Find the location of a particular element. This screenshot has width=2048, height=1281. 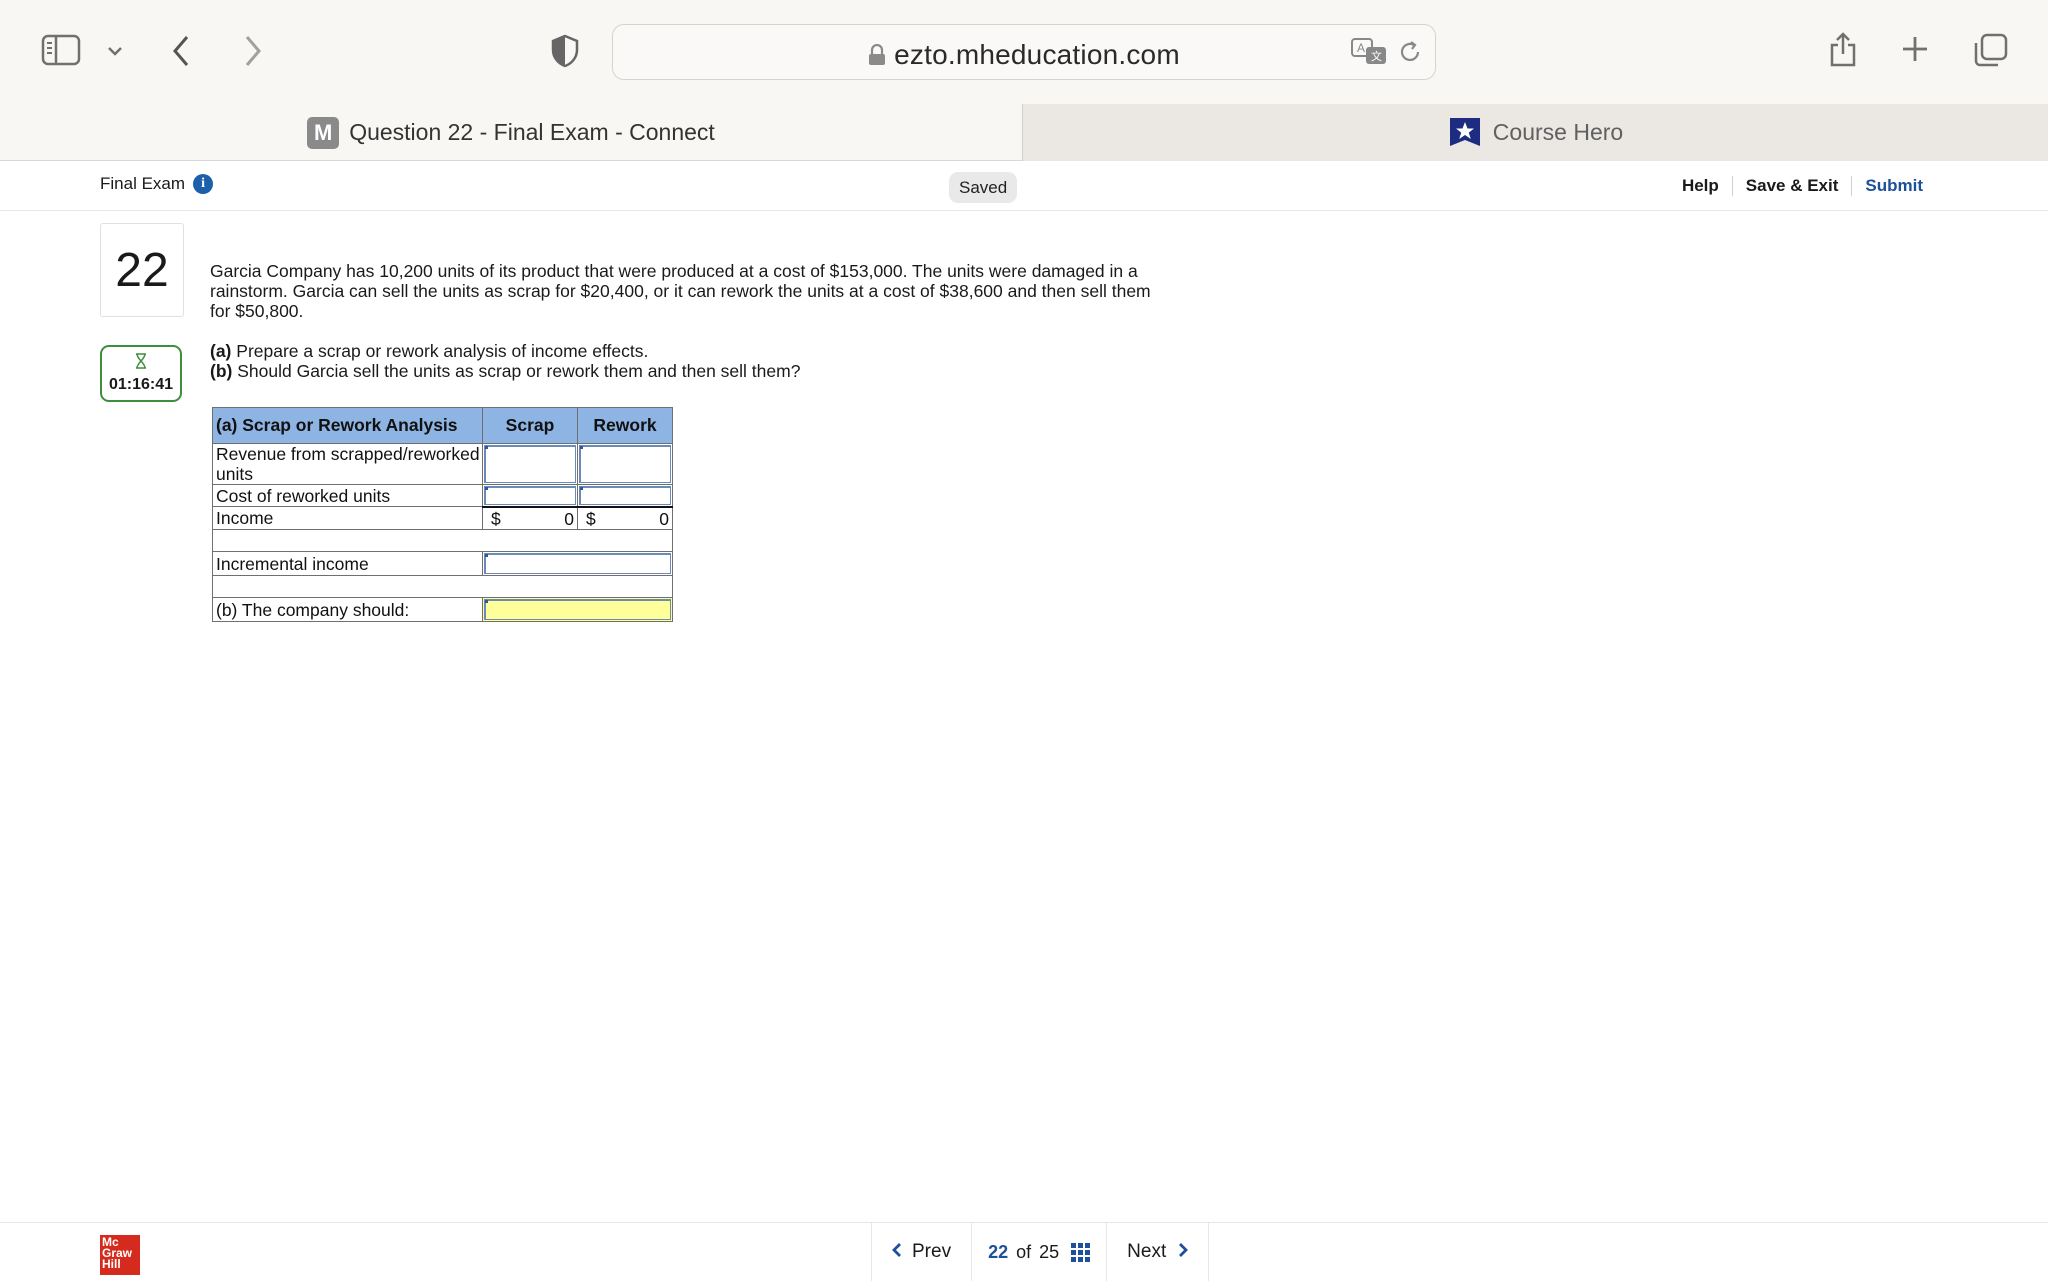

saved-status-badge: Saved is located at coordinates (983, 187).